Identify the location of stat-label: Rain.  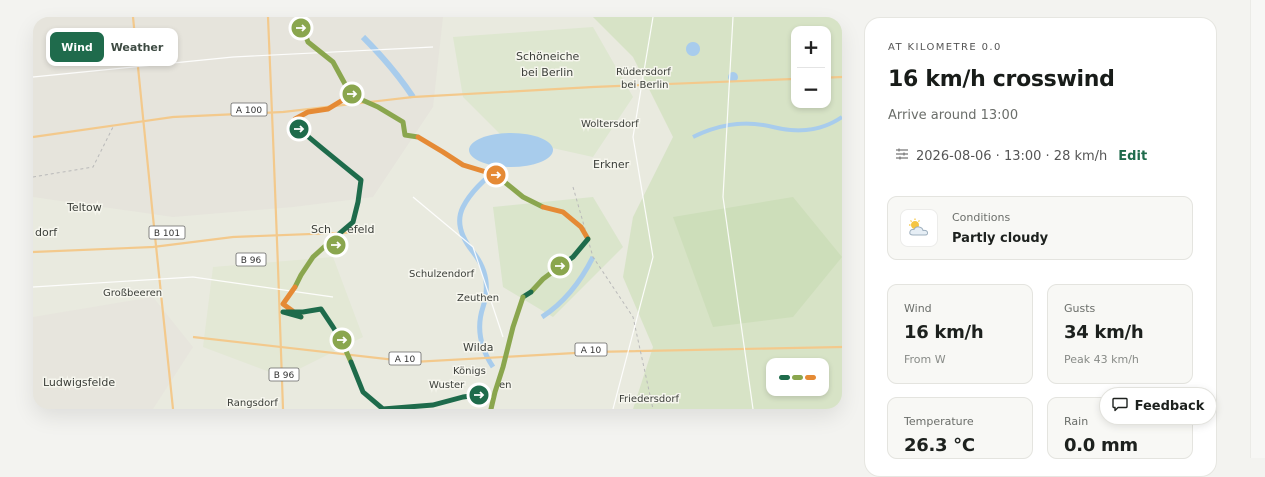
(1076, 421).